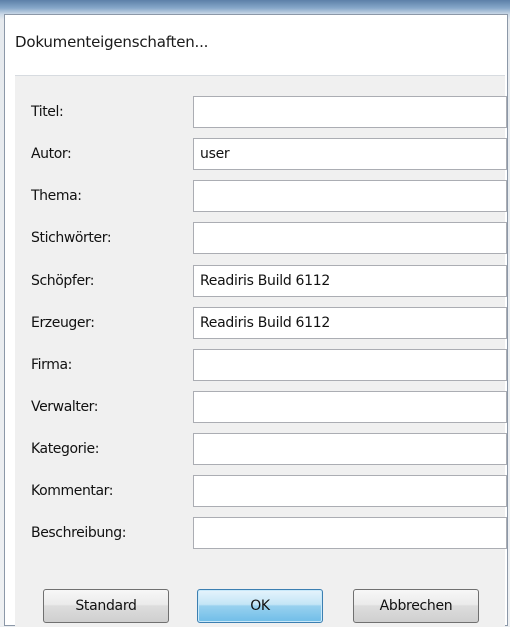 Image resolution: width=510 pixels, height=627 pixels. Describe the element at coordinates (71, 238) in the screenshot. I see `keywords-label: Stichwörter:` at that location.